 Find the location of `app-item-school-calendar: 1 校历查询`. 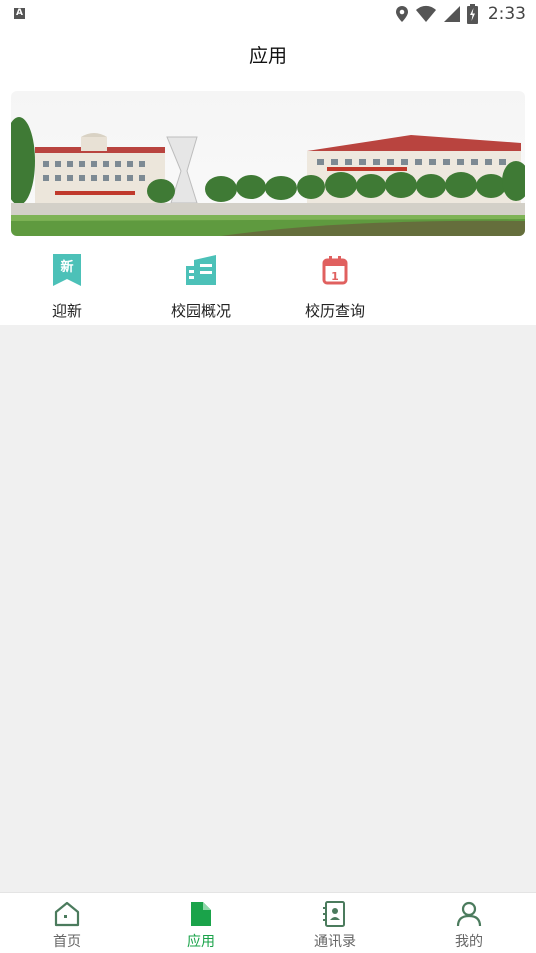

app-item-school-calendar: 1 校历查询 is located at coordinates (335, 286).